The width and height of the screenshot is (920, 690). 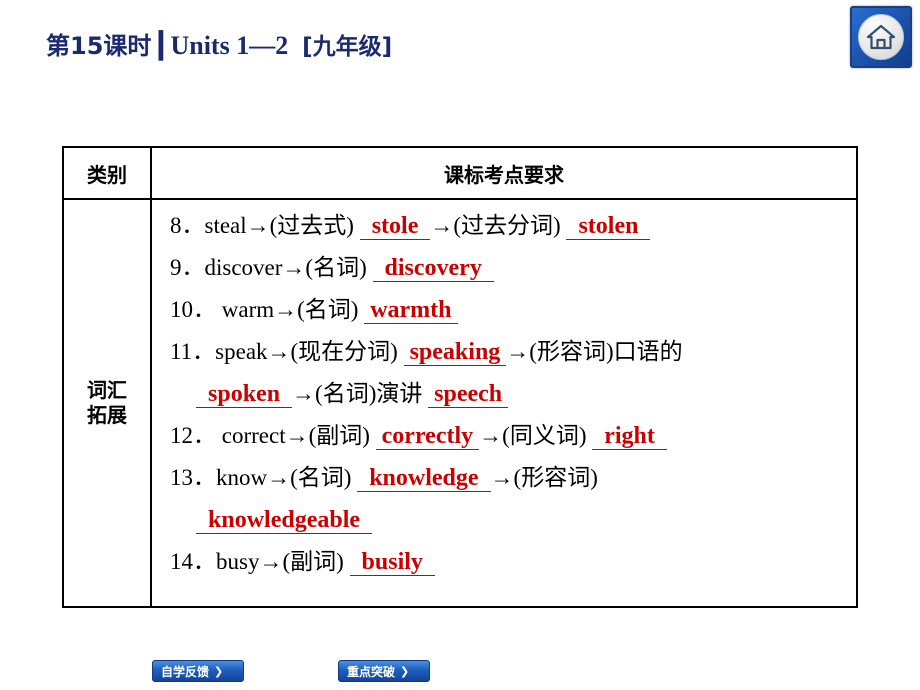 What do you see at coordinates (508, 563) in the screenshot?
I see `list-item: 14．busy→(副词) busily` at bounding box center [508, 563].